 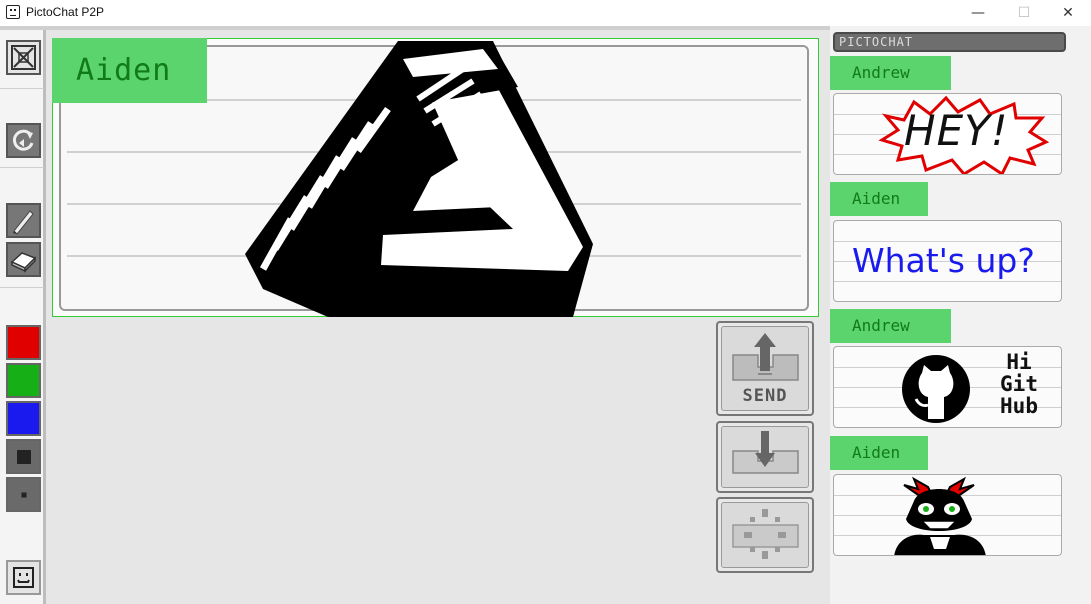 I want to click on color-blue-button, so click(x=23, y=418).